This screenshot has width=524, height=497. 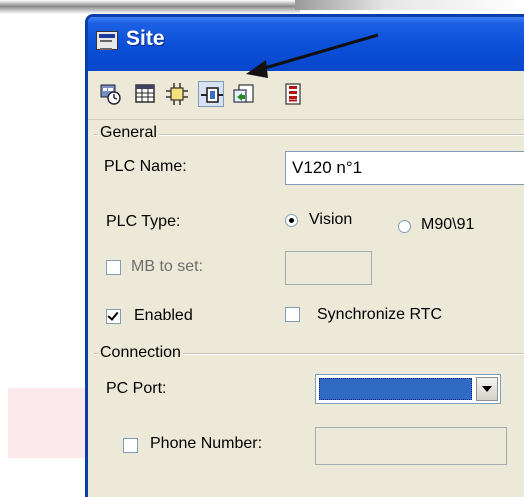 I want to click on annotation-arrow, so click(x=312, y=55).